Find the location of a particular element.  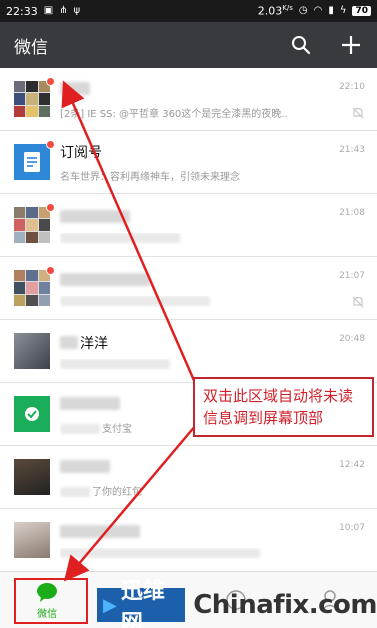

chat-time: 20:48 is located at coordinates (352, 339).